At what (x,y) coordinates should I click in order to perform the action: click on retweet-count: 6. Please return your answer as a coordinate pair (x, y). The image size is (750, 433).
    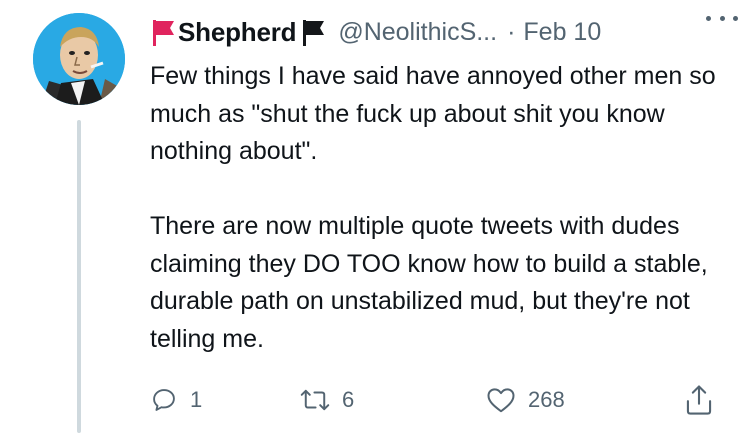
    Looking at the image, I should click on (348, 399).